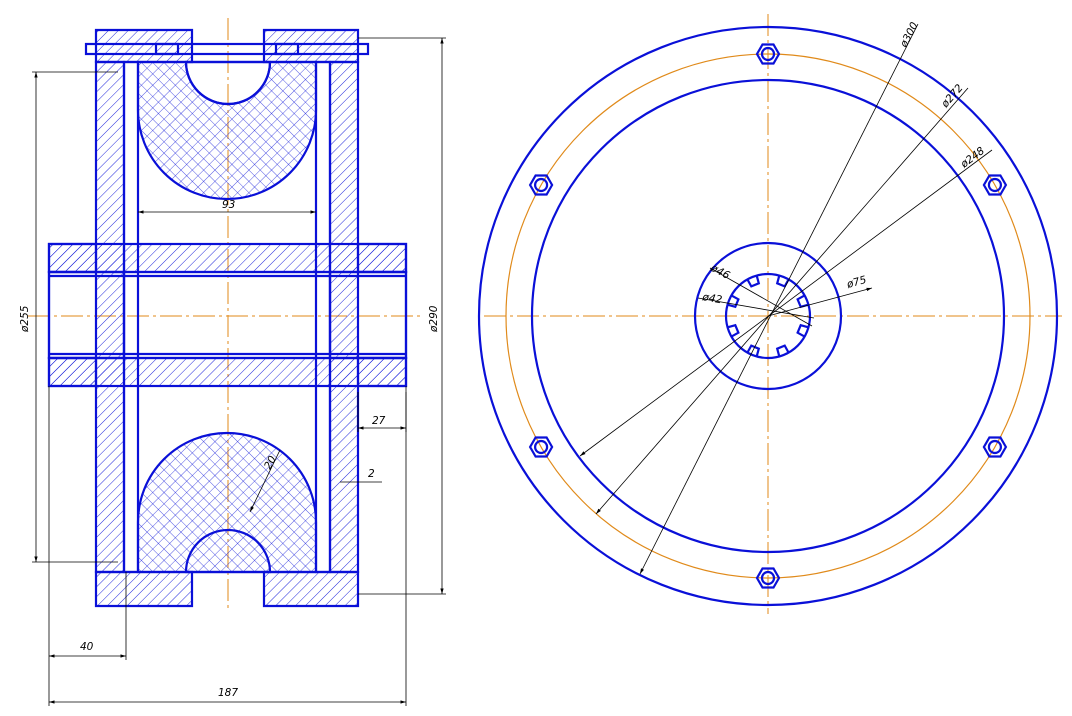  Describe the element at coordinates (323, 317) in the screenshot. I see `right-flange-inner` at that location.